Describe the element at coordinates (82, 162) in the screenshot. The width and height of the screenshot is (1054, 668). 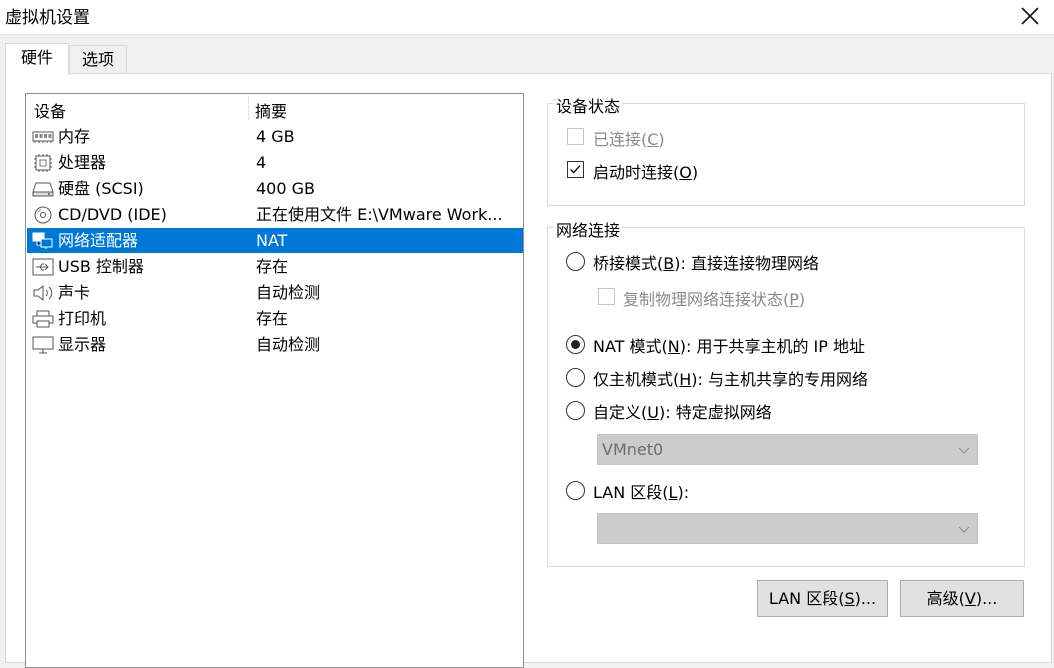
I see `device-name: 处理器` at that location.